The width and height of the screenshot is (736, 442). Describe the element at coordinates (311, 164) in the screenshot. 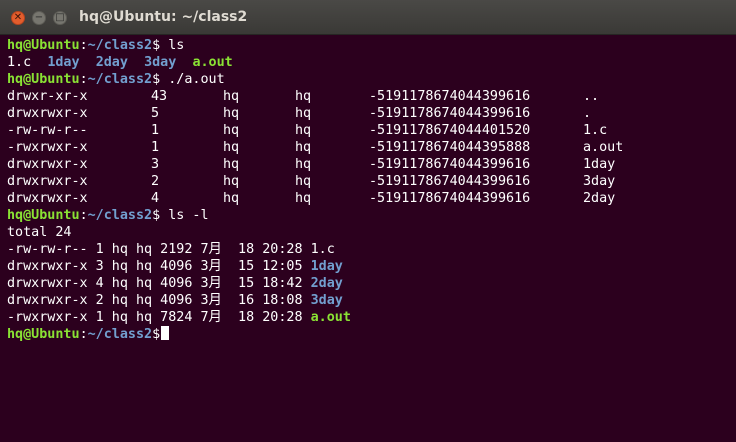

I see `aout-row: drwxrwxr-x 3 hq hq -5191178674044399616 1day` at that location.